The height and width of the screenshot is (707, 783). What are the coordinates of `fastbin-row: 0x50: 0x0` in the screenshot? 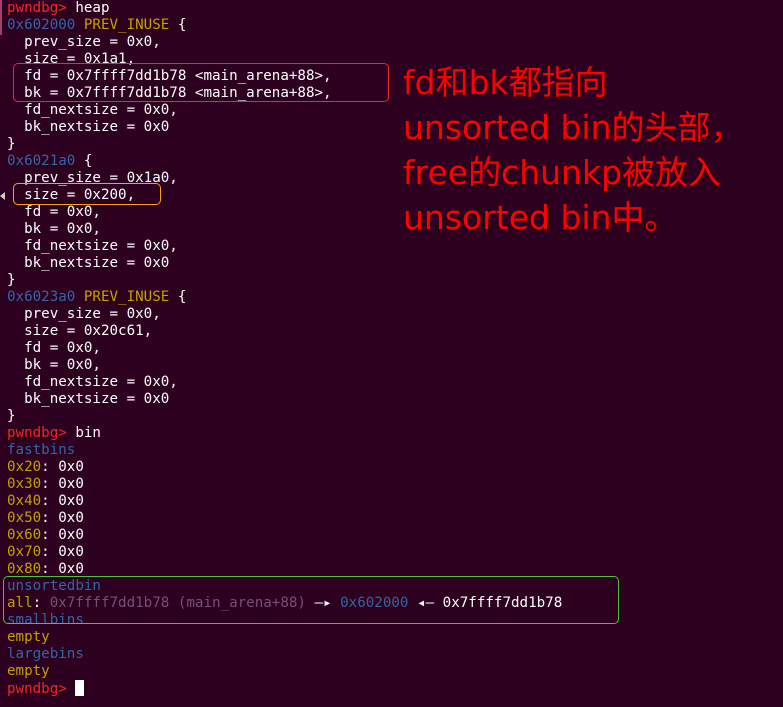 It's located at (45, 518).